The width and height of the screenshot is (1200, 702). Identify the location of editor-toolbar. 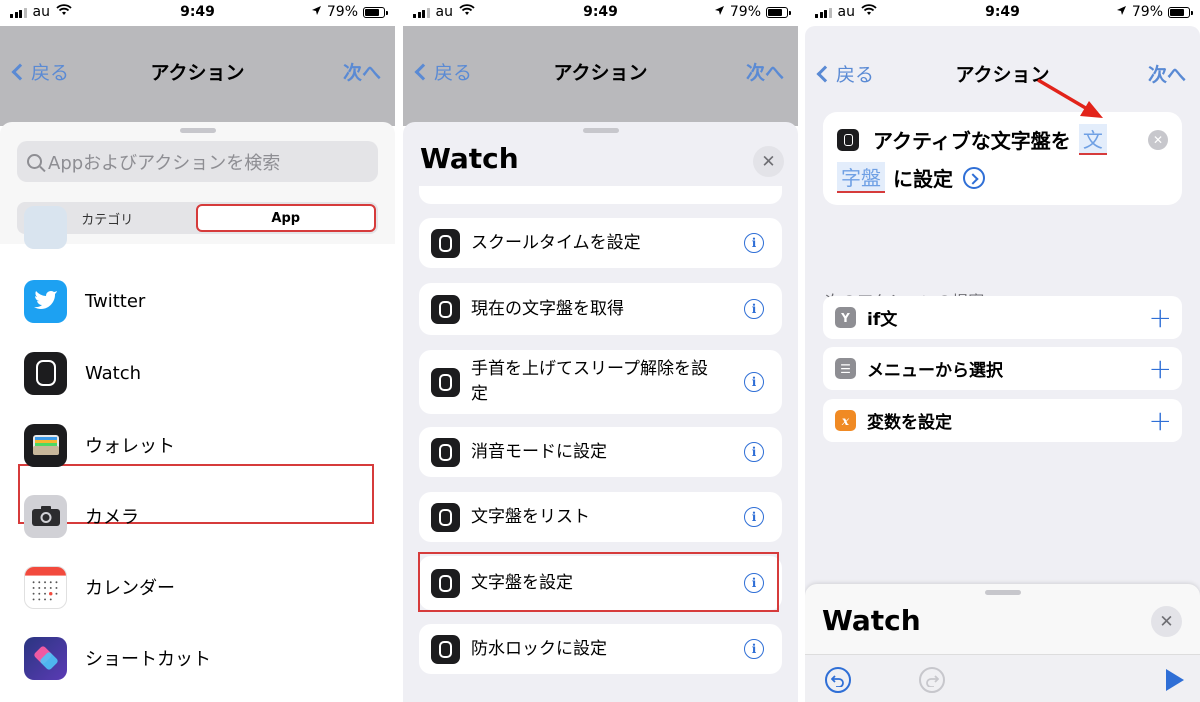
(1002, 678).